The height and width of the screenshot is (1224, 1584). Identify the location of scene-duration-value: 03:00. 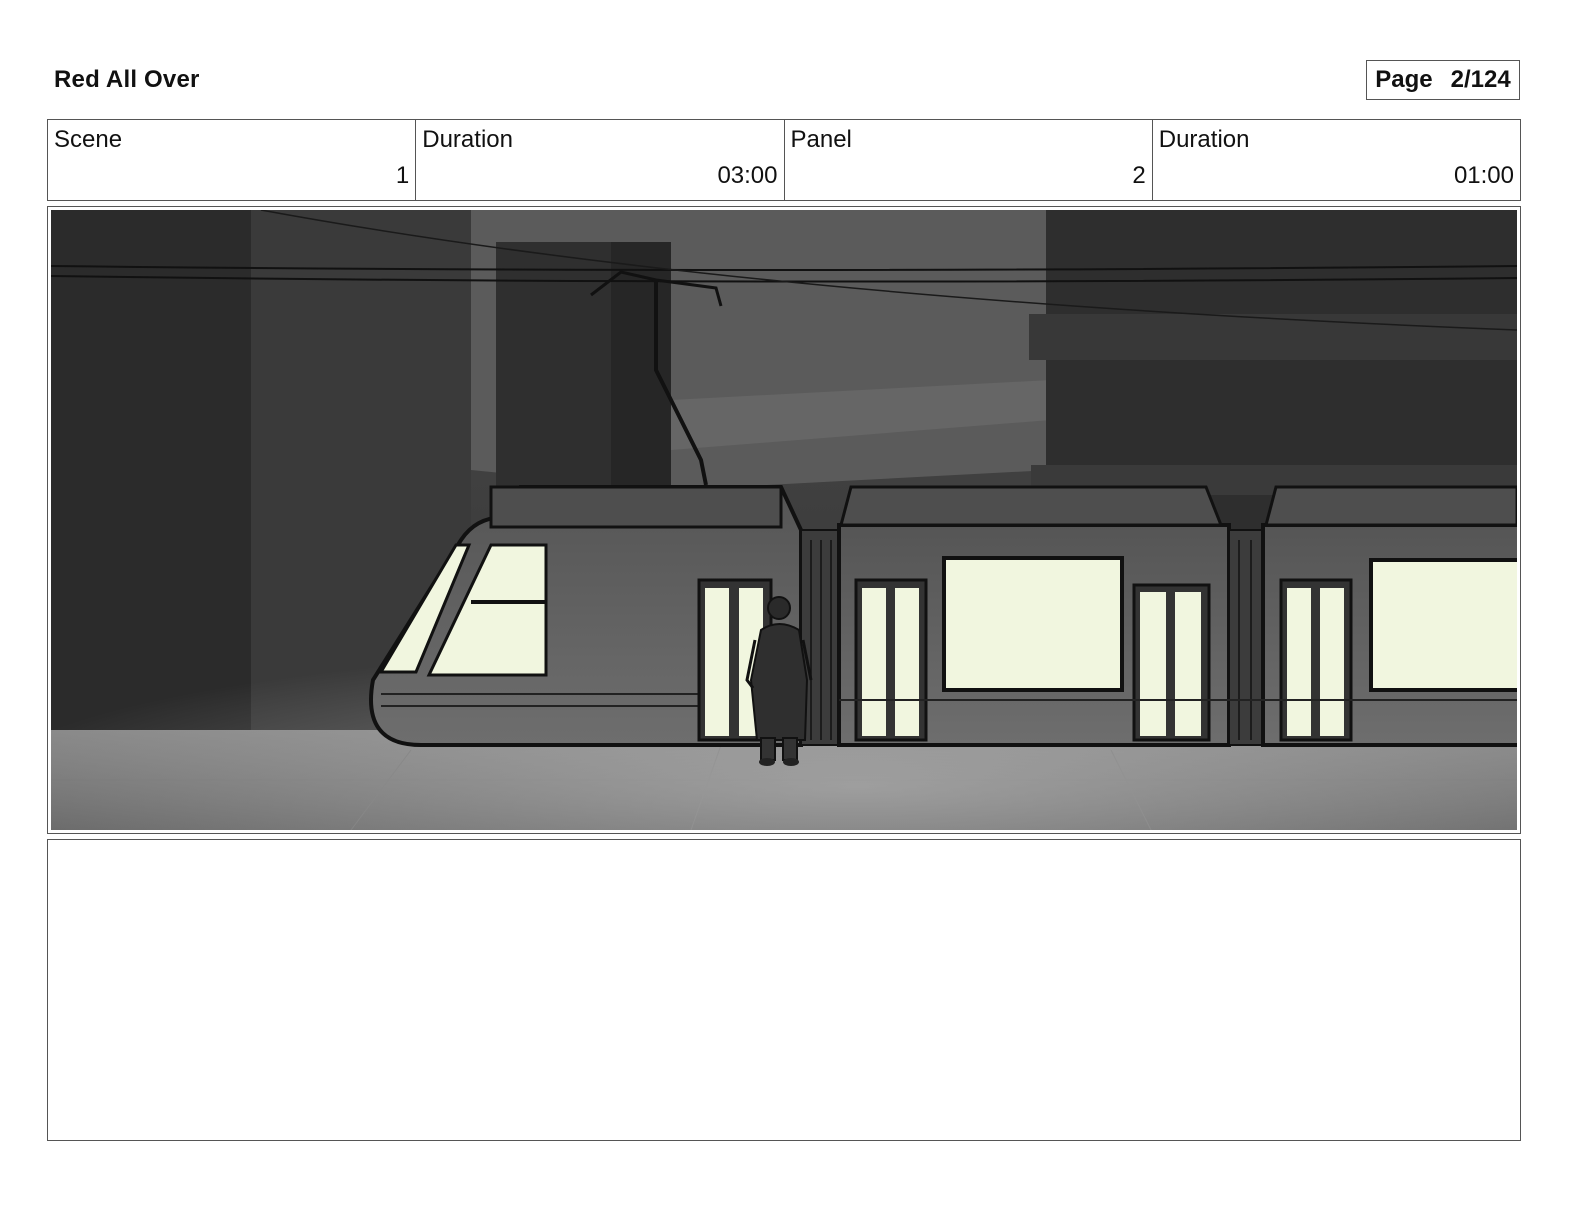
(747, 175).